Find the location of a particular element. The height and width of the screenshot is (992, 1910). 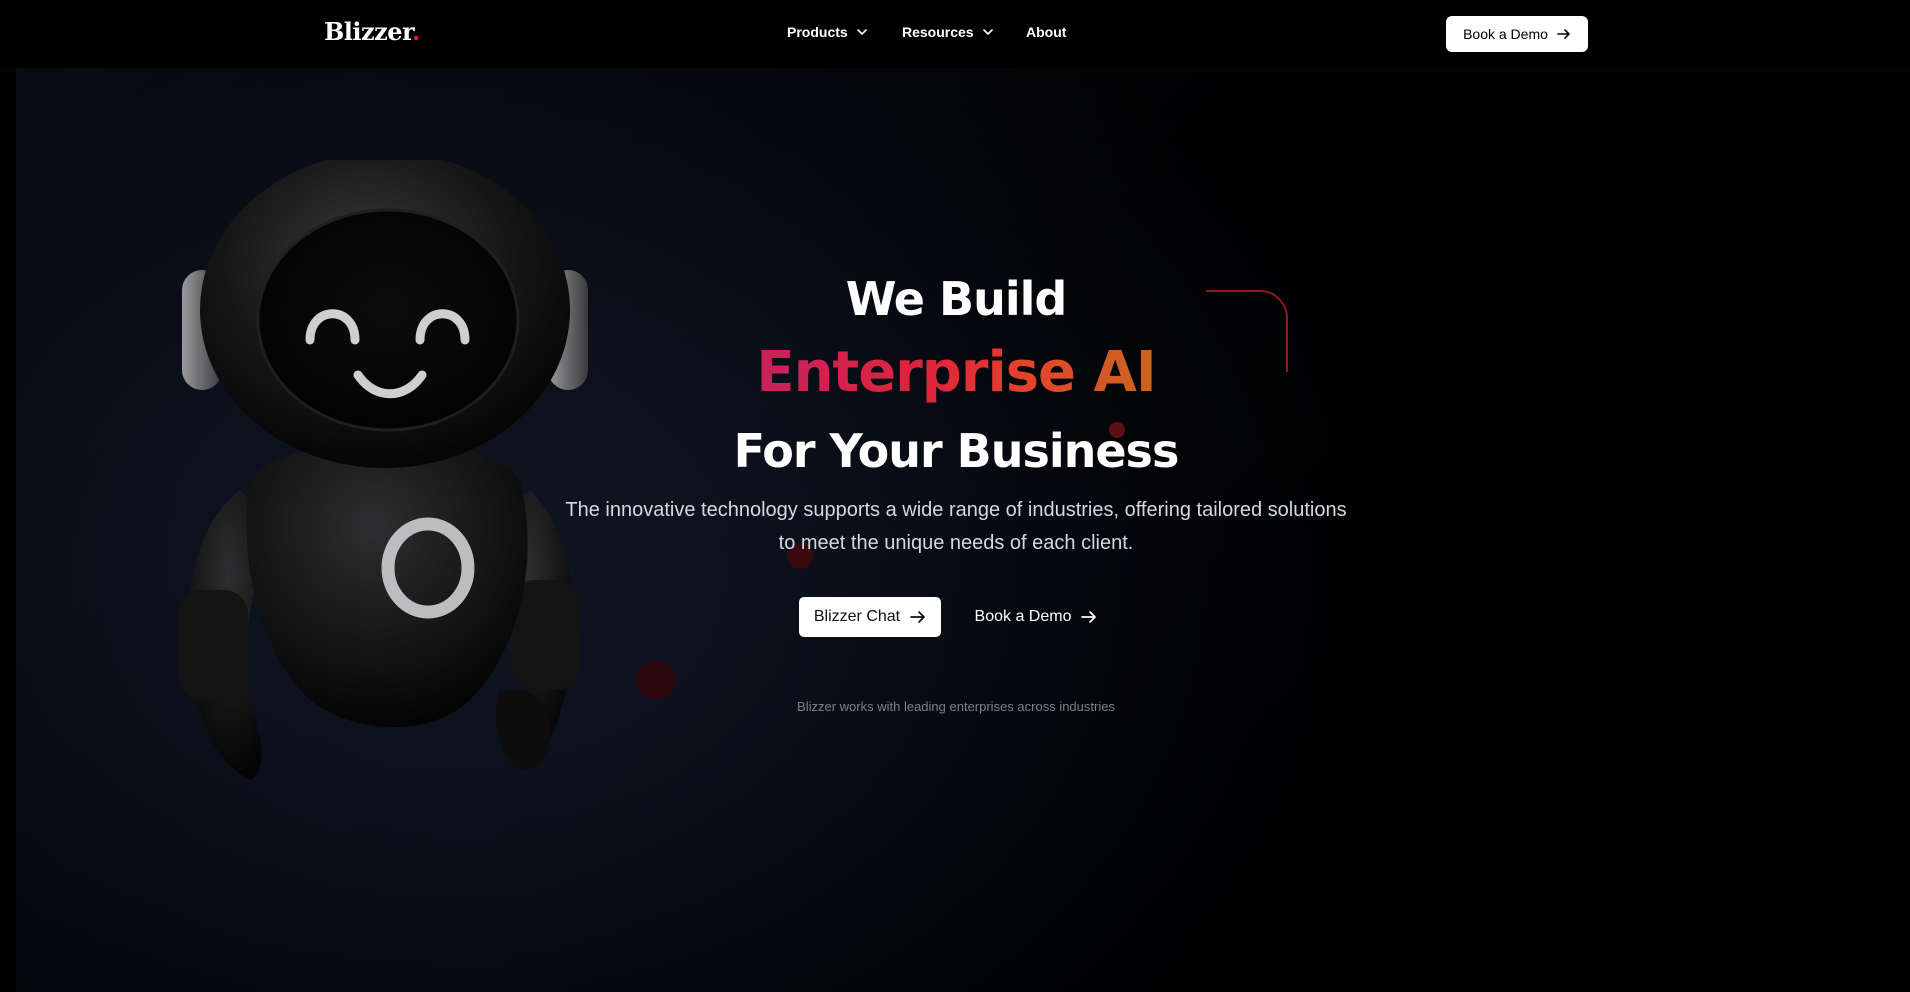

hero-title-highlight: Enterprise AI is located at coordinates (956, 372).